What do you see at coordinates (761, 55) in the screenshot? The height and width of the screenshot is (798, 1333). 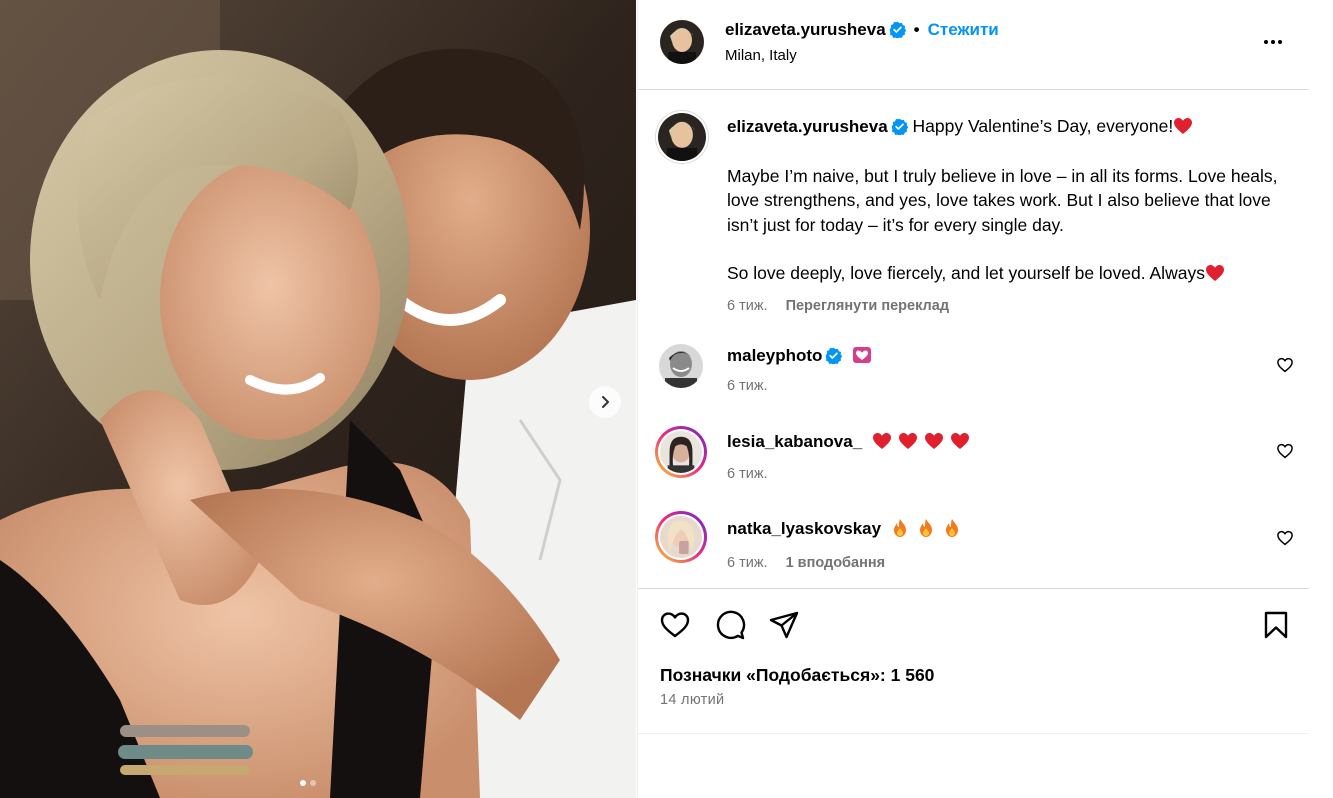 I see `post-location: Milan, Italy` at bounding box center [761, 55].